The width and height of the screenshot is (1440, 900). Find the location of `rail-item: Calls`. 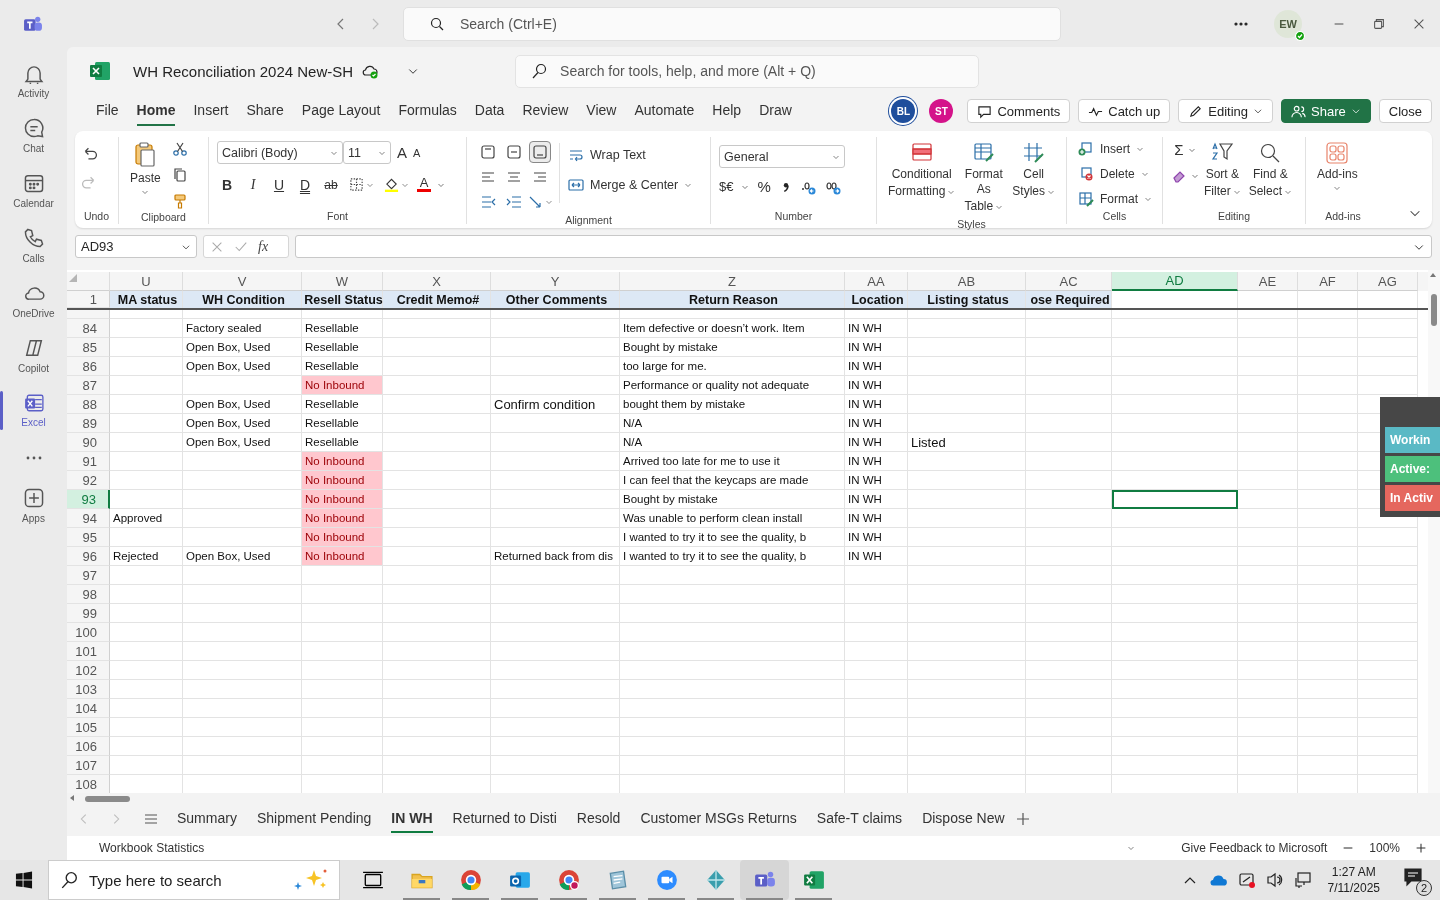

rail-item: Calls is located at coordinates (33, 245).